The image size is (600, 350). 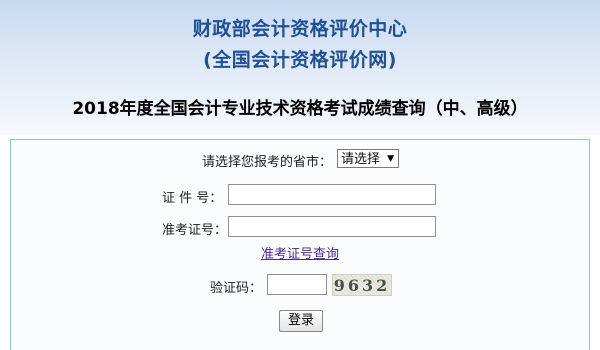 What do you see at coordinates (300, 60) in the screenshot?
I see `org-subtitle: (全国会计资格评价网)` at bounding box center [300, 60].